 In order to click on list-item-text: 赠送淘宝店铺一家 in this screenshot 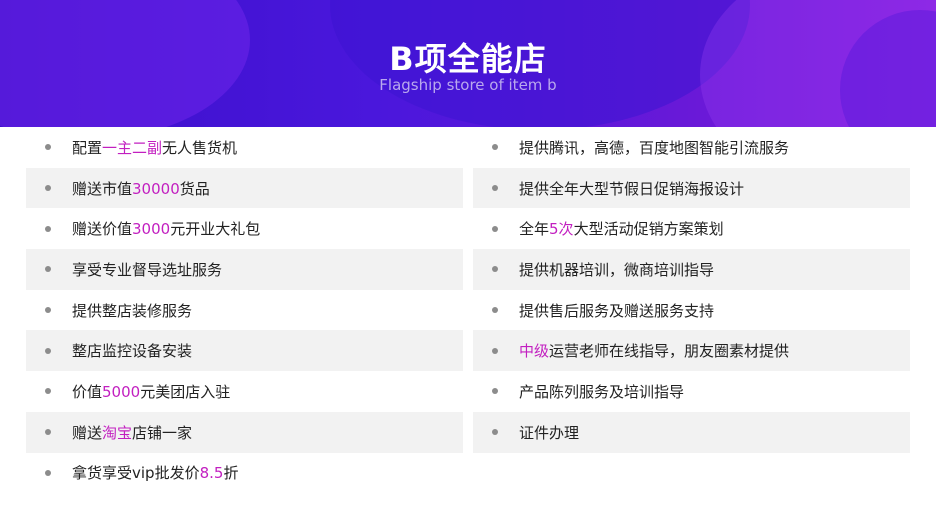, I will do `click(132, 432)`.